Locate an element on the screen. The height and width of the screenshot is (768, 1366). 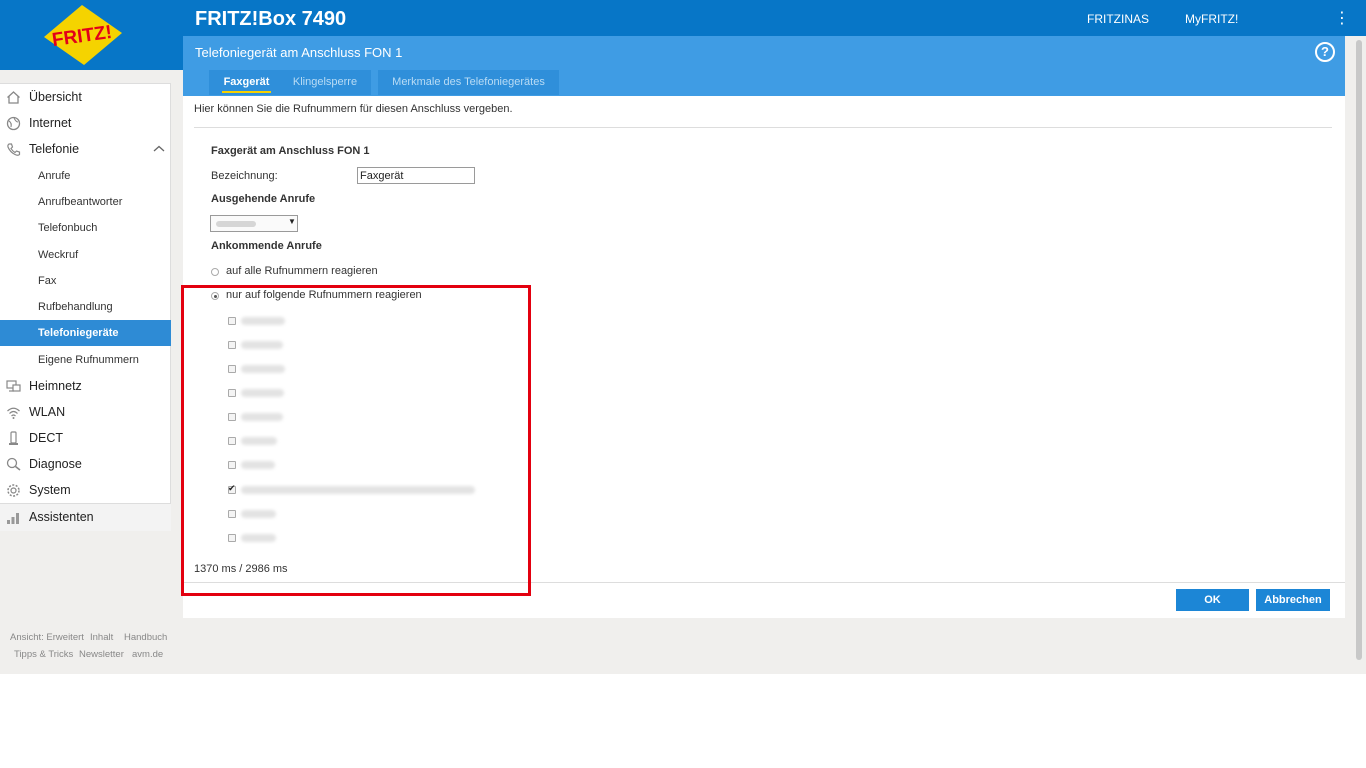
scrollbar is located at coordinates (1360, 355).